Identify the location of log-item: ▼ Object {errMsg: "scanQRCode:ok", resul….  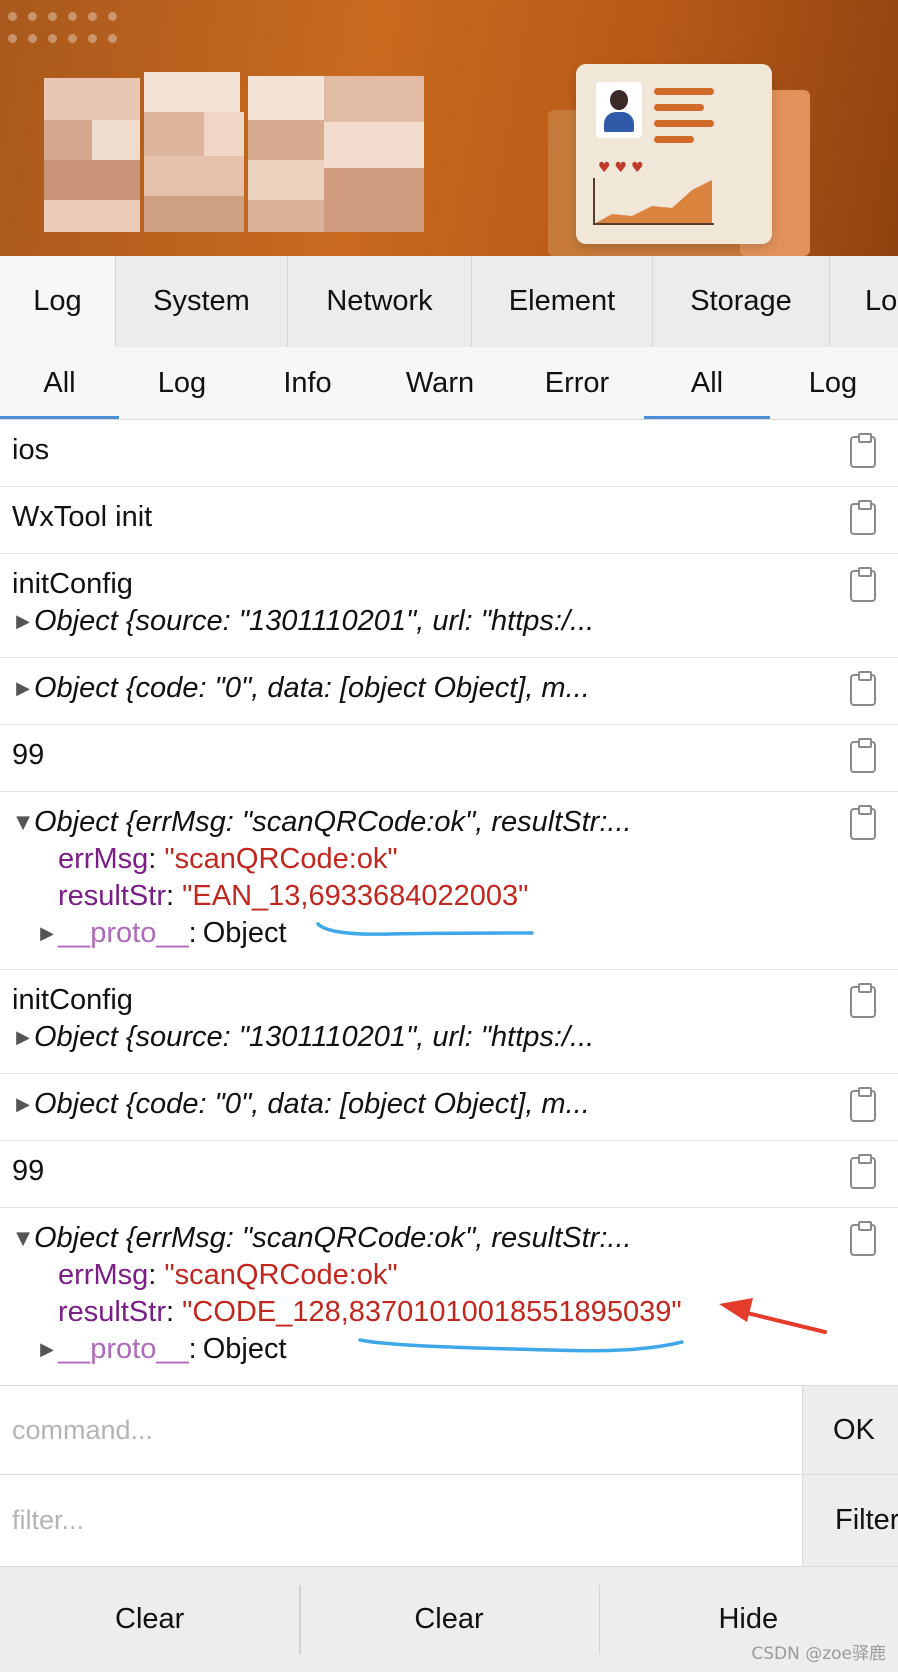
(449, 881).